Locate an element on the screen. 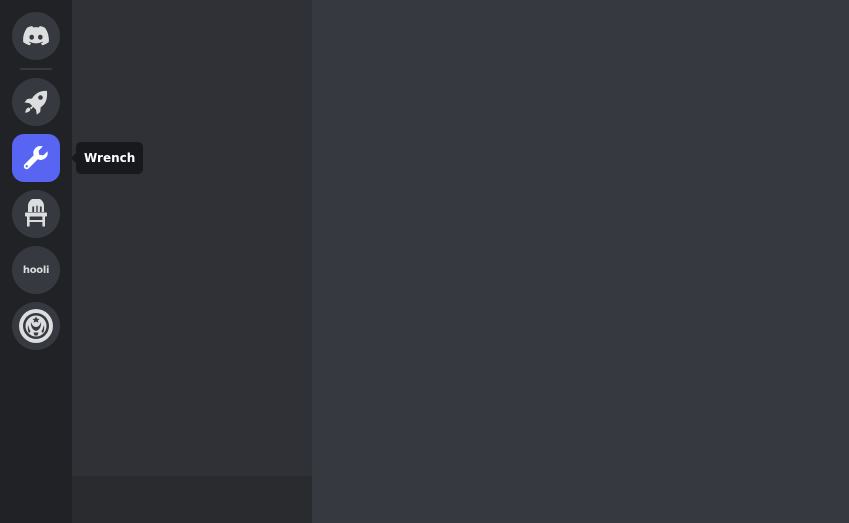 Image resolution: width=849 pixels, height=523 pixels. tooltip-label: Wrench is located at coordinates (110, 158).